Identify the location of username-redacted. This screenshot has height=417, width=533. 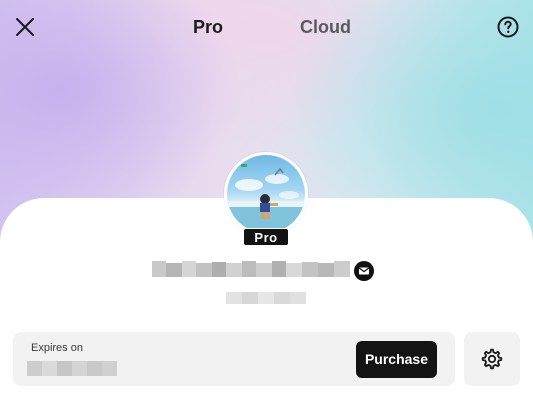
(252, 269).